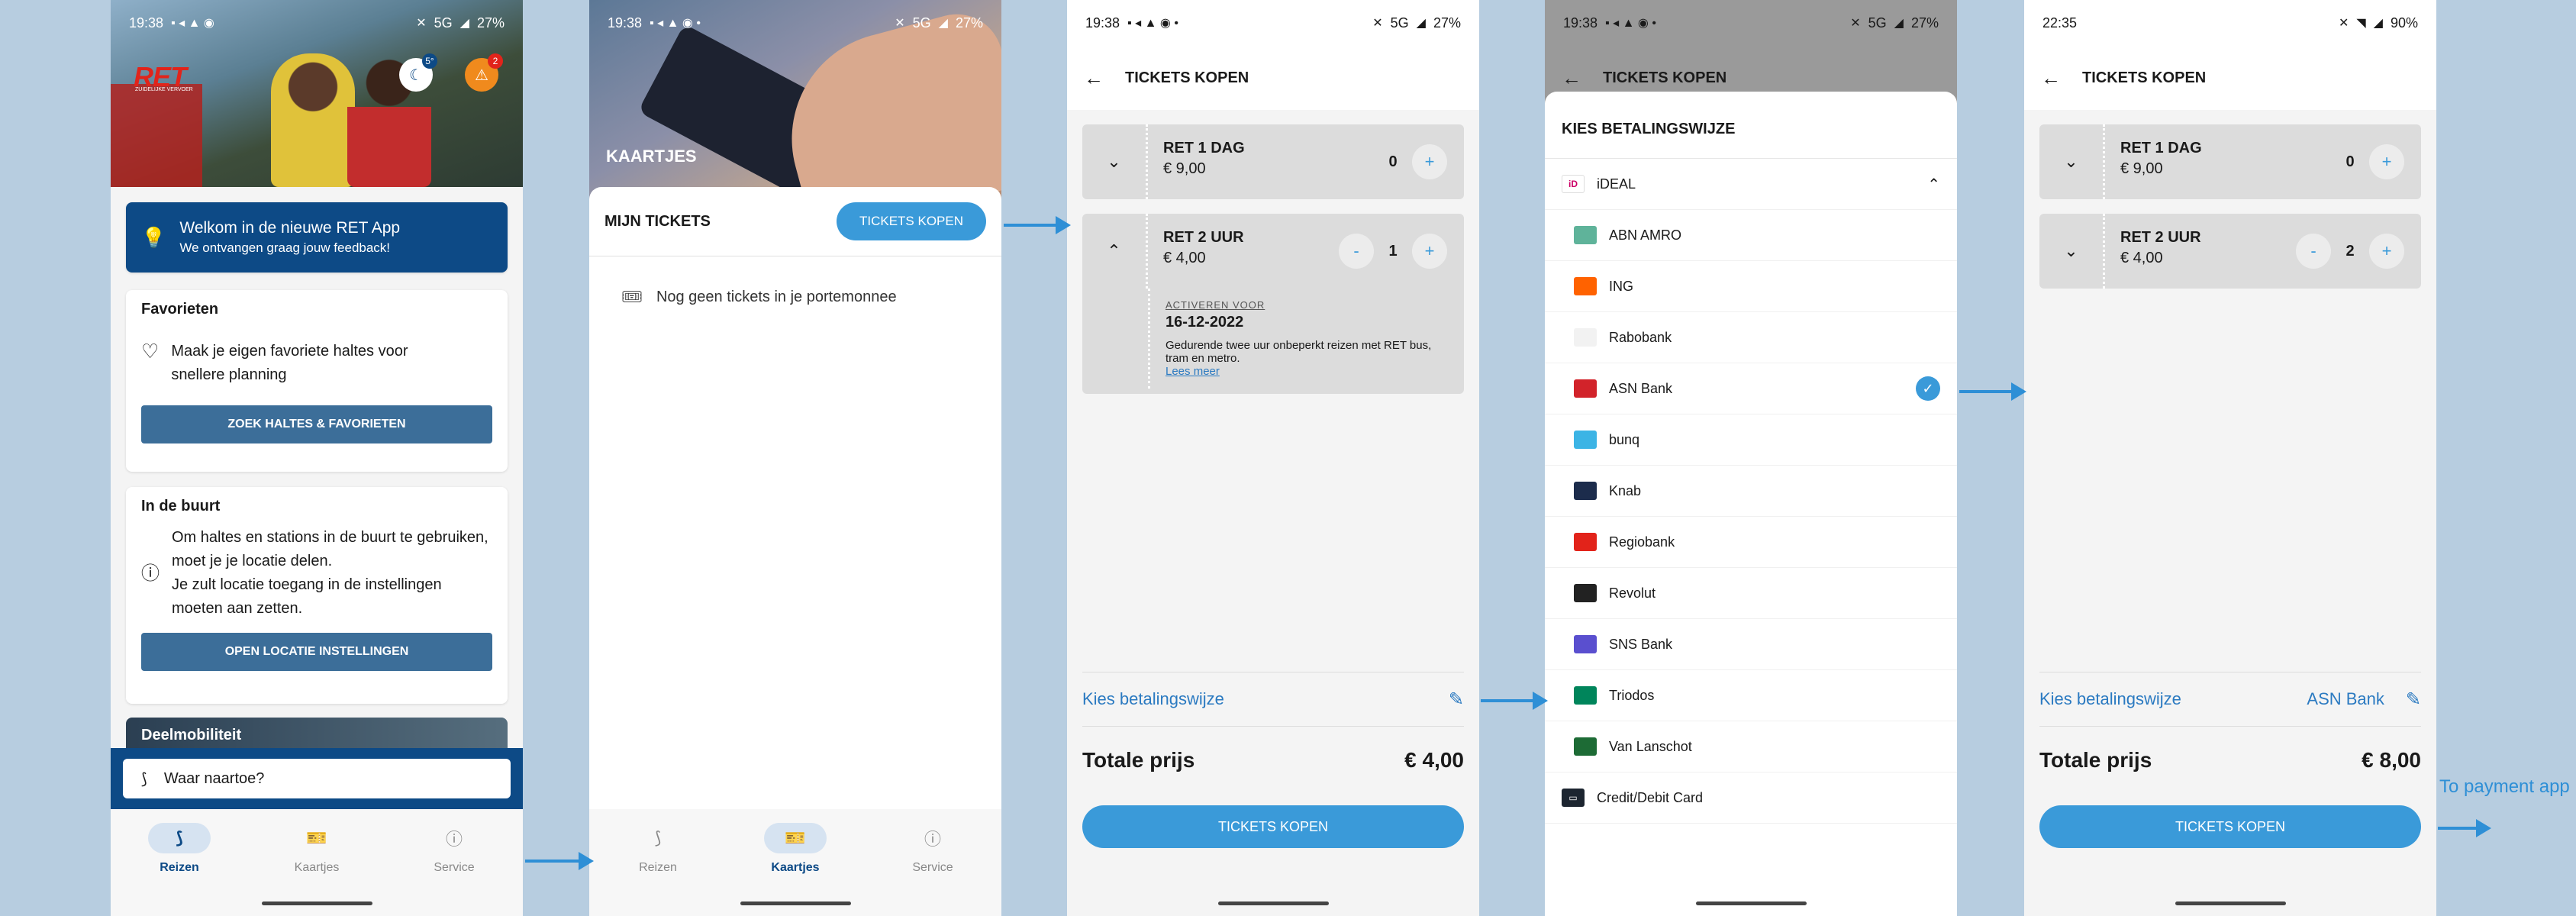 This screenshot has height=916, width=2576. Describe the element at coordinates (1185, 168) in the screenshot. I see `ticket-price: € 9,00` at that location.